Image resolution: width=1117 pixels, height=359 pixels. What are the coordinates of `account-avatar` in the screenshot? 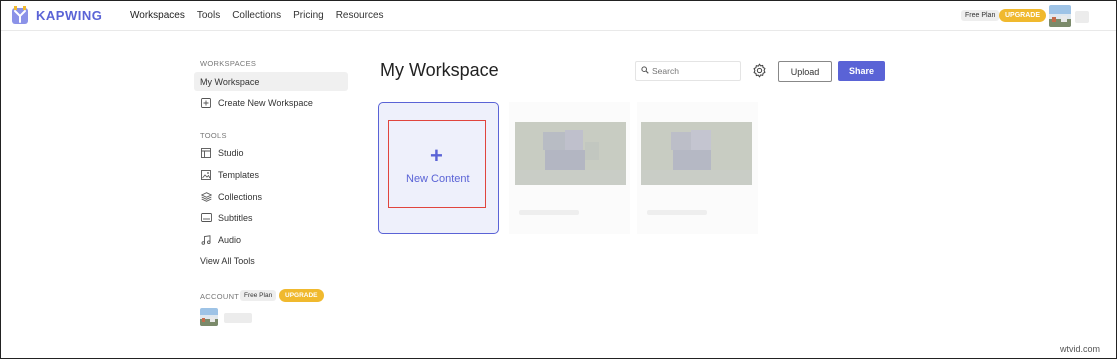 It's located at (209, 317).